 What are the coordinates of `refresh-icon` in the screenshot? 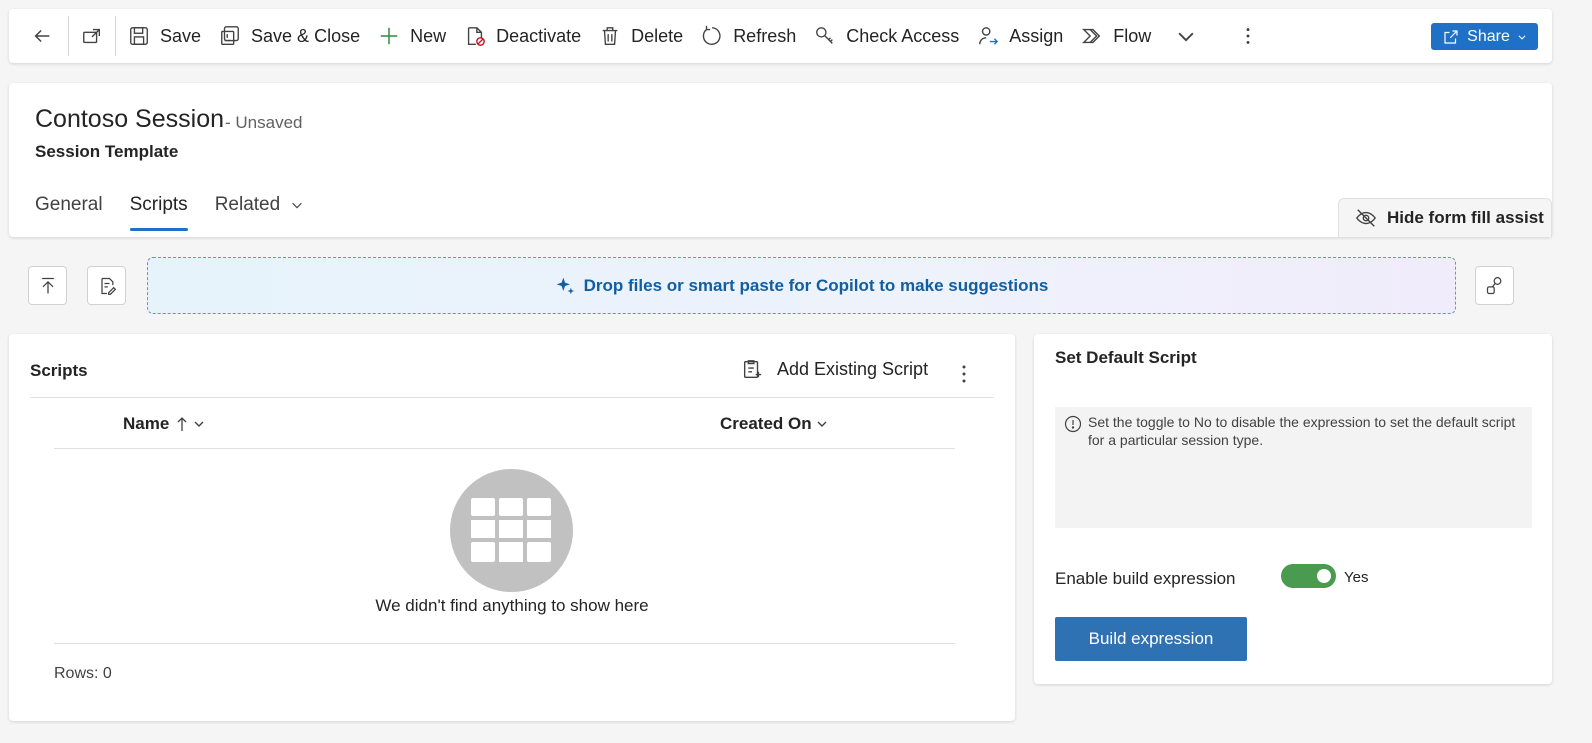 It's located at (711, 35).